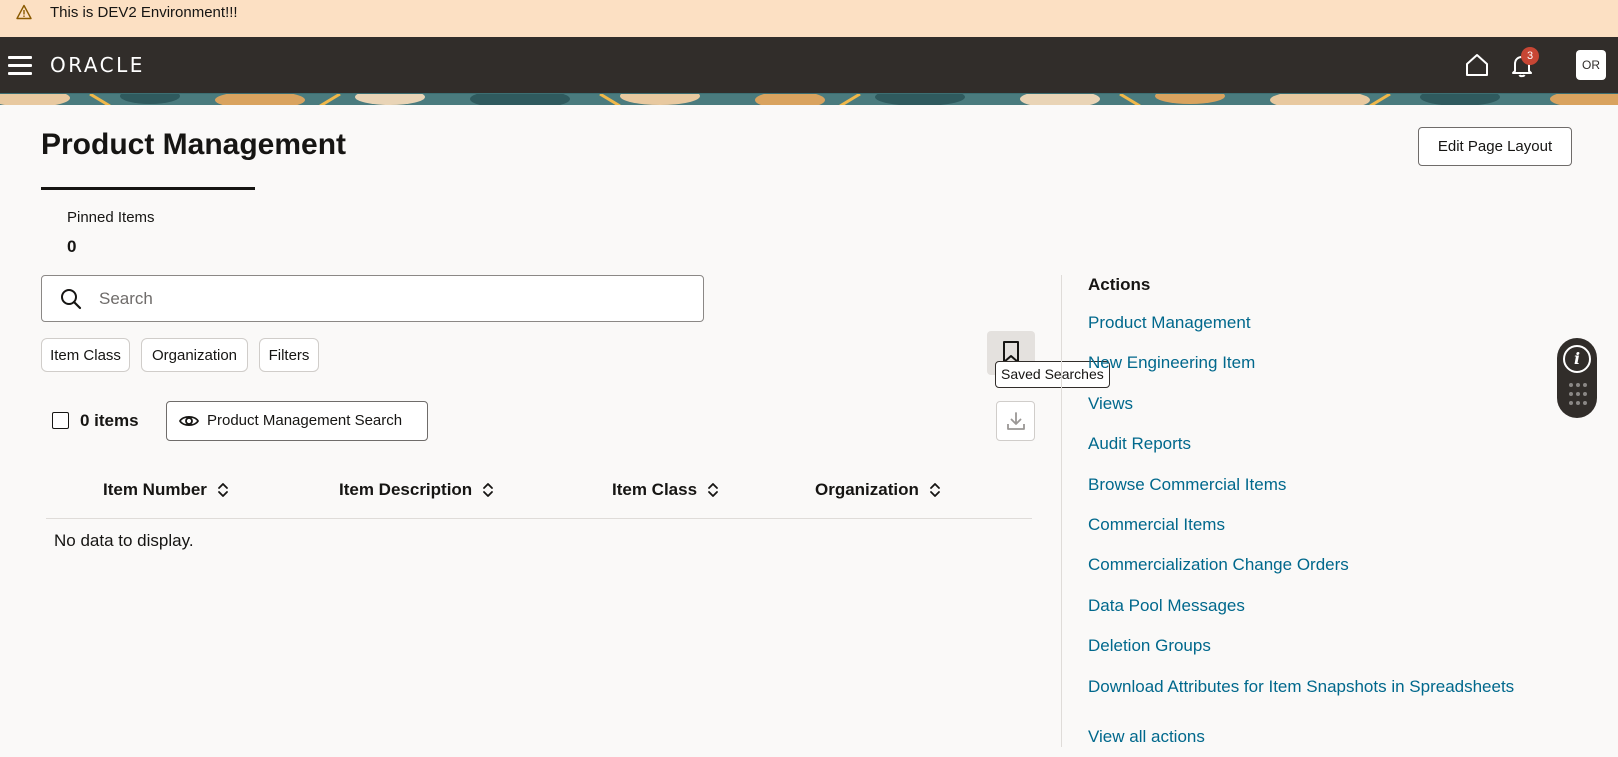 This screenshot has width=1618, height=757. Describe the element at coordinates (406, 489) in the screenshot. I see `column-header-label: Item Description` at that location.